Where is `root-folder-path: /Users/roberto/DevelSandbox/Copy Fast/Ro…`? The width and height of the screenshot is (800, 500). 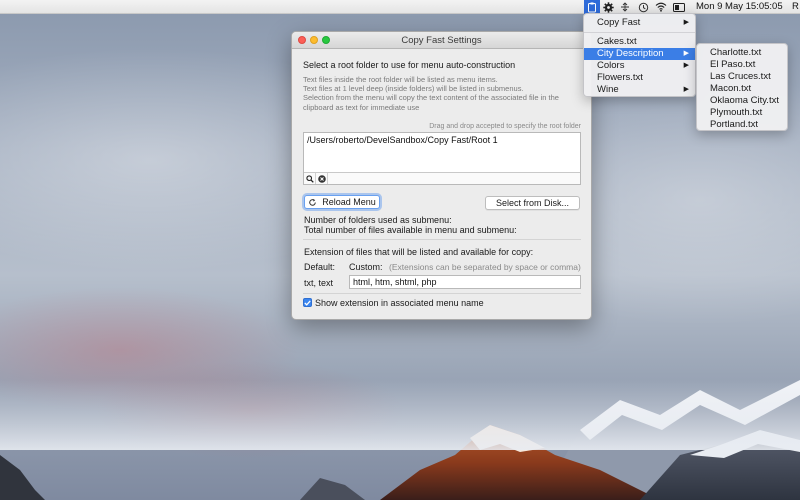 root-folder-path: /Users/roberto/DevelSandbox/Copy Fast/Ro… is located at coordinates (402, 140).